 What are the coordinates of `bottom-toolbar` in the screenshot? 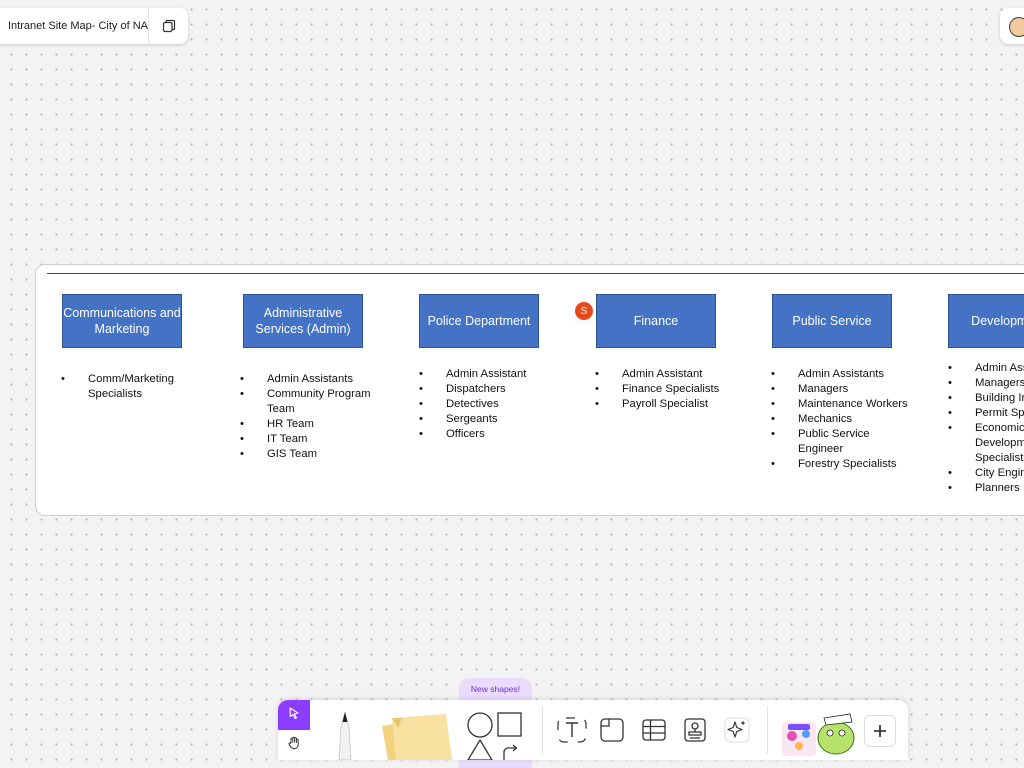 It's located at (593, 730).